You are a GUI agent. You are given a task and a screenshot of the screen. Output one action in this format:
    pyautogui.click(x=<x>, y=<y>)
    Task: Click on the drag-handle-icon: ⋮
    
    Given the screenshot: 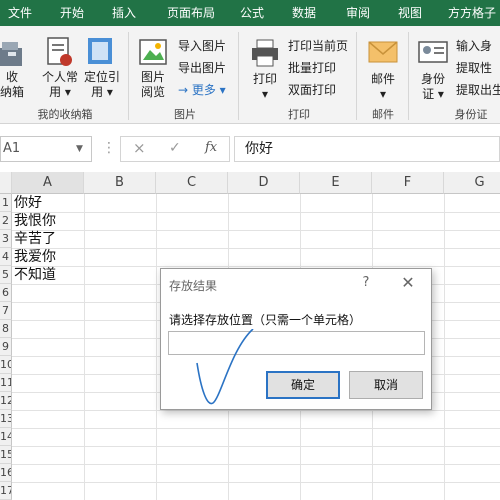 What is the action you would take?
    pyautogui.click(x=109, y=148)
    